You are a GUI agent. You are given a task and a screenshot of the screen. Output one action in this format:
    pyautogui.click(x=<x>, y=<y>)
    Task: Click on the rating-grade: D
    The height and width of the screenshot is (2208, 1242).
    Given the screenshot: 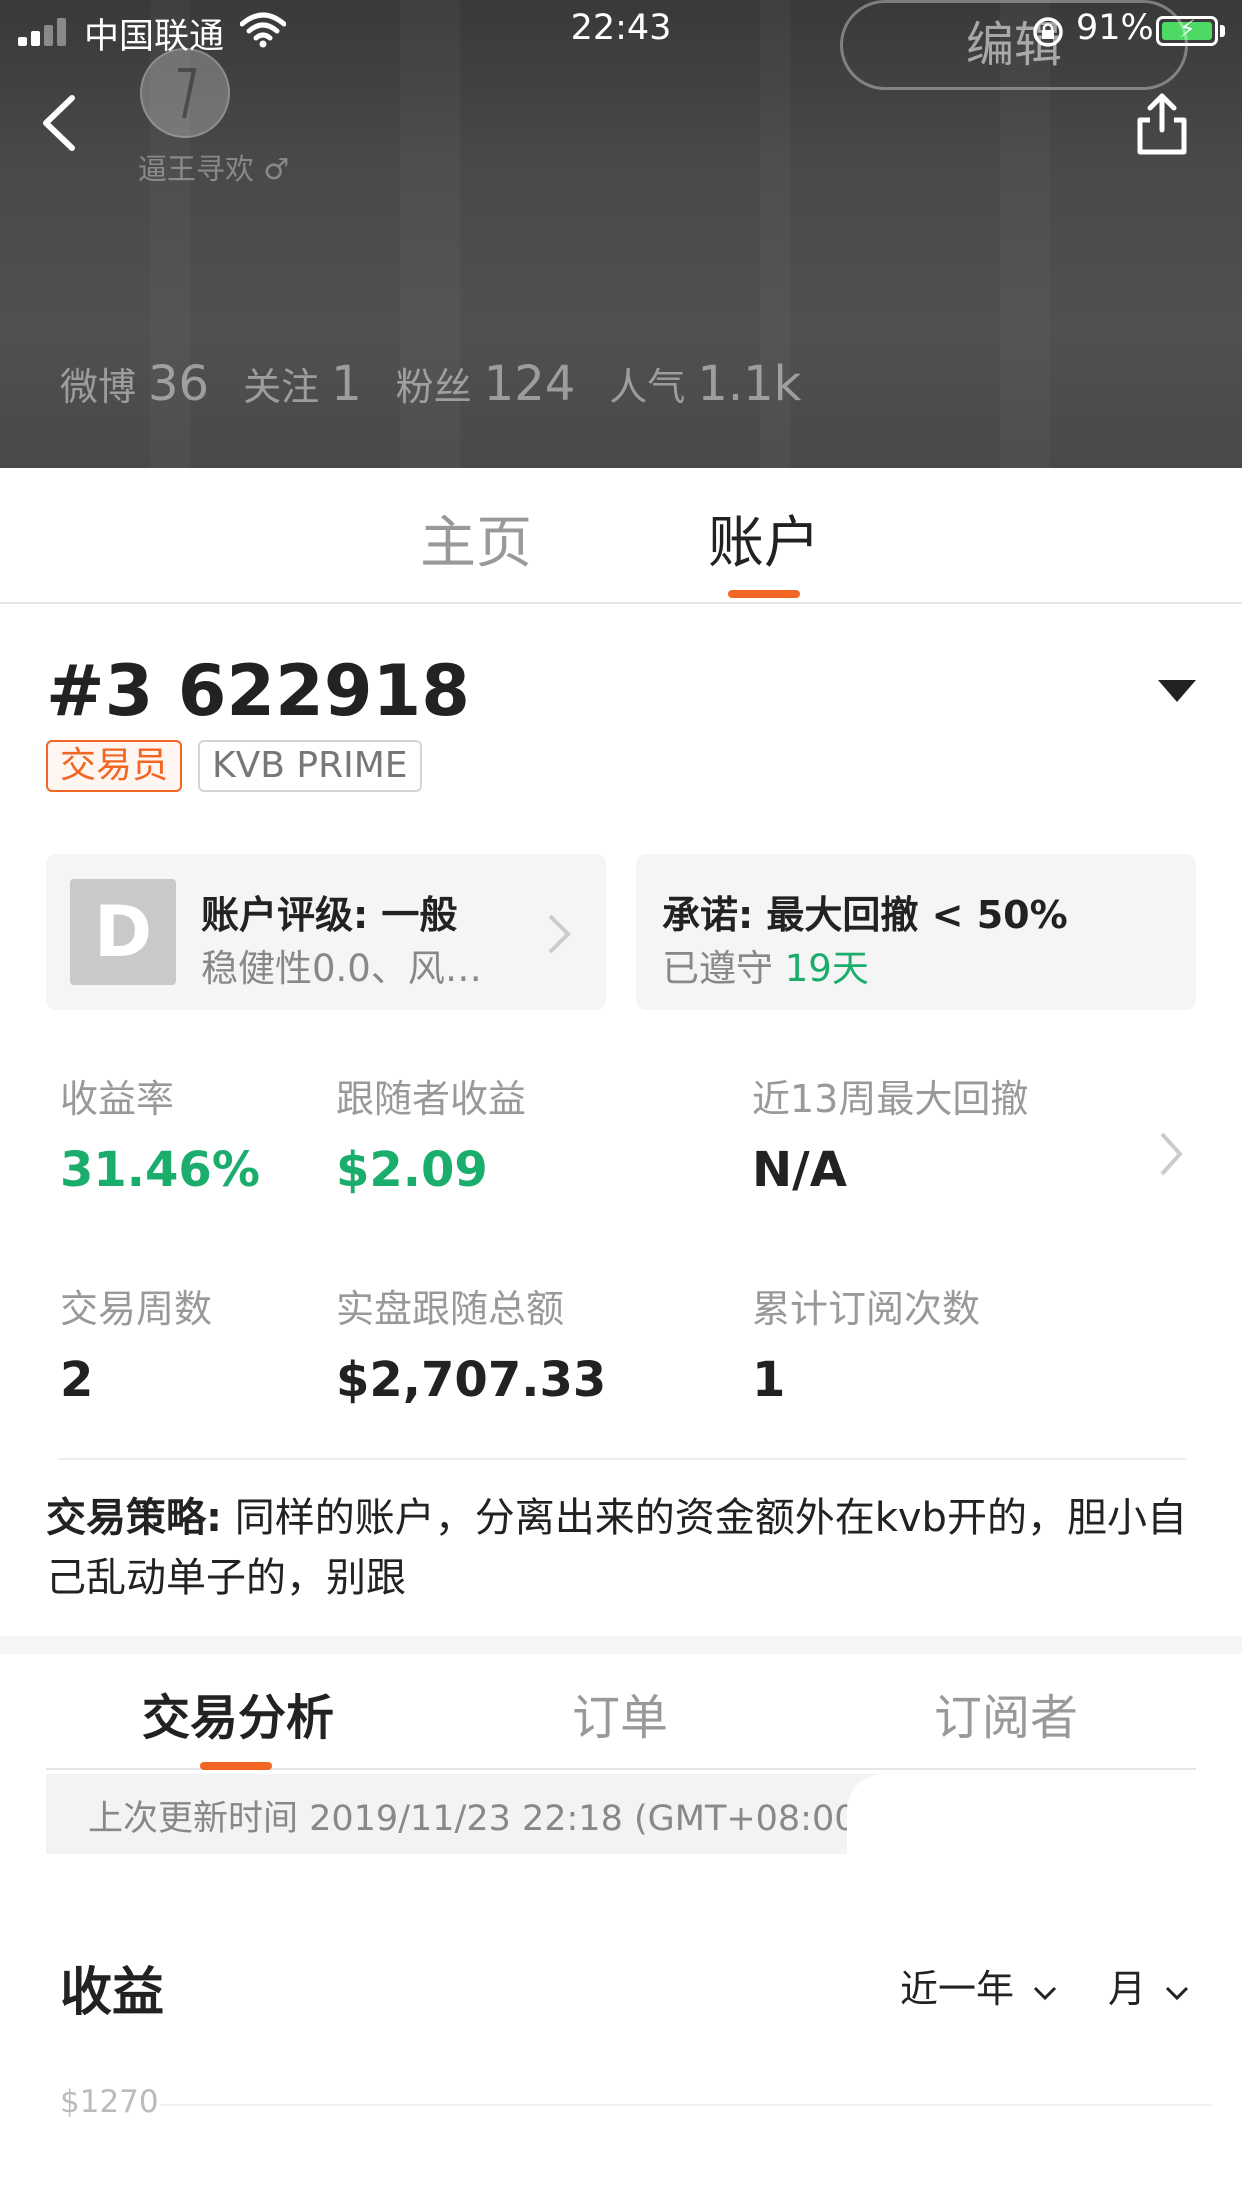 What is the action you would take?
    pyautogui.click(x=123, y=932)
    